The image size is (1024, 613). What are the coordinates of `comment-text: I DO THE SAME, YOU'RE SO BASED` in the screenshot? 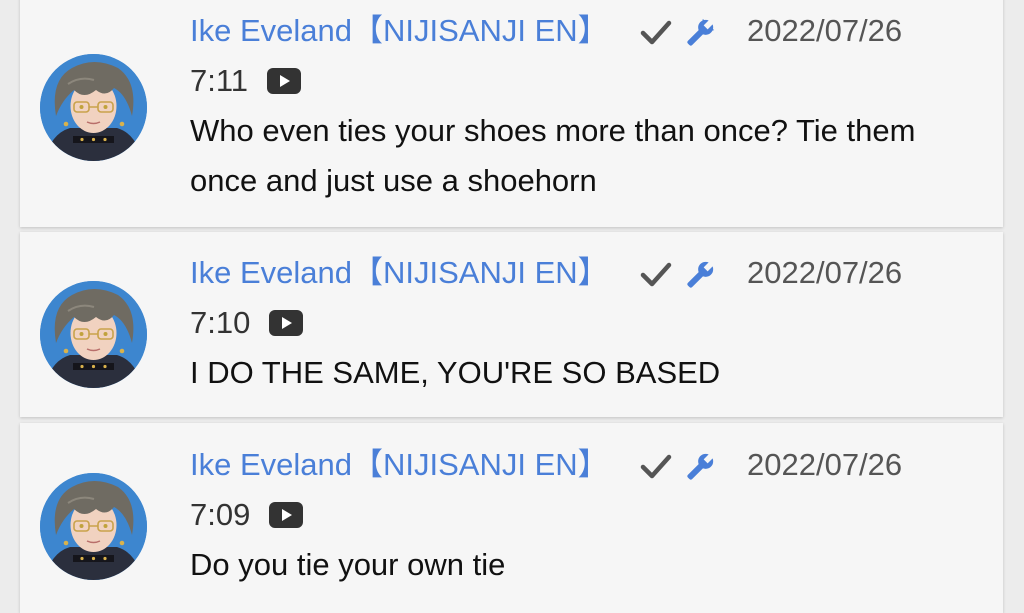 It's located at (455, 372).